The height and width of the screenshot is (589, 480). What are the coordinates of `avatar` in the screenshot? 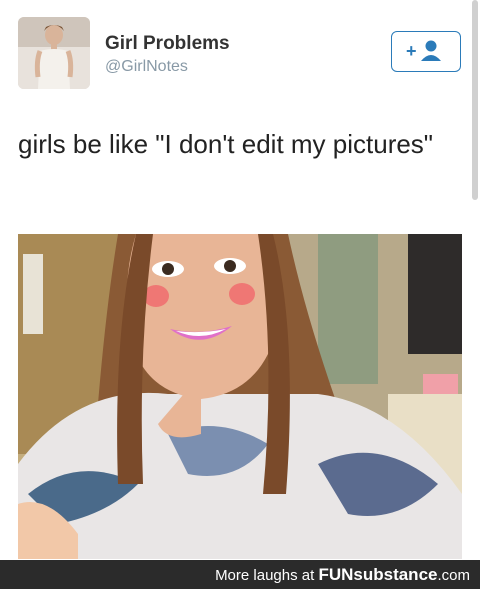 It's located at (54, 53).